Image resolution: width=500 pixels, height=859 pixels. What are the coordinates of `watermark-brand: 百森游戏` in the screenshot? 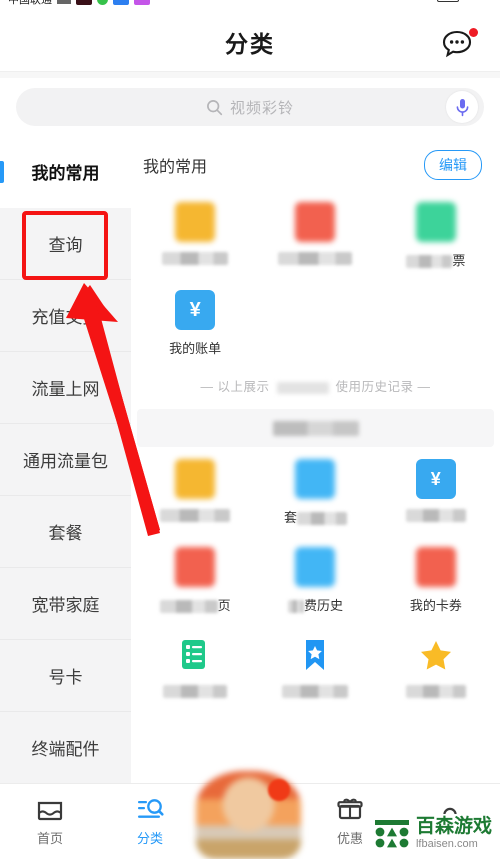 It's located at (453, 826).